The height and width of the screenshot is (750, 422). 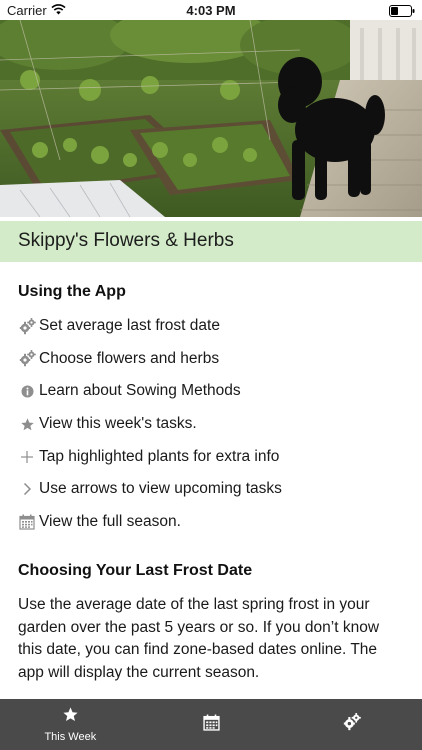 I want to click on list-item: Set average last frost date, so click(x=211, y=326).